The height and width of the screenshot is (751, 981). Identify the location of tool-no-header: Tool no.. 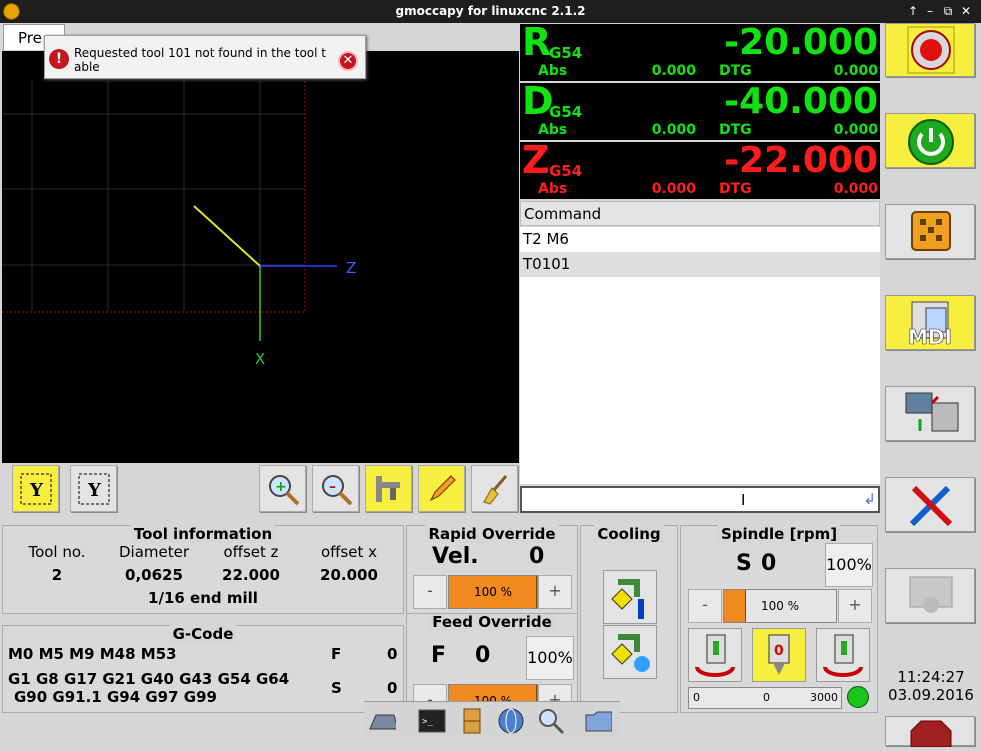
(57, 552).